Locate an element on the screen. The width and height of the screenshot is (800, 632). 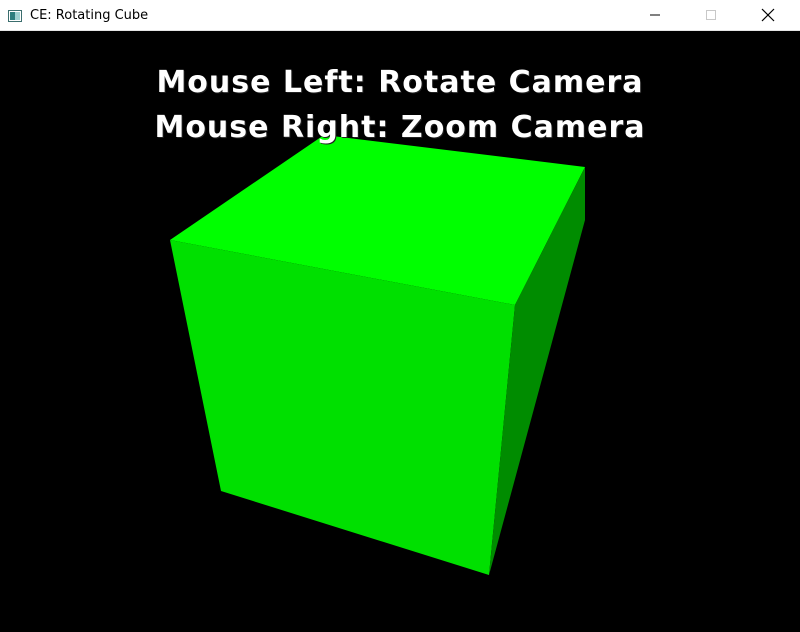
minimize-icon is located at coordinates (655, 15).